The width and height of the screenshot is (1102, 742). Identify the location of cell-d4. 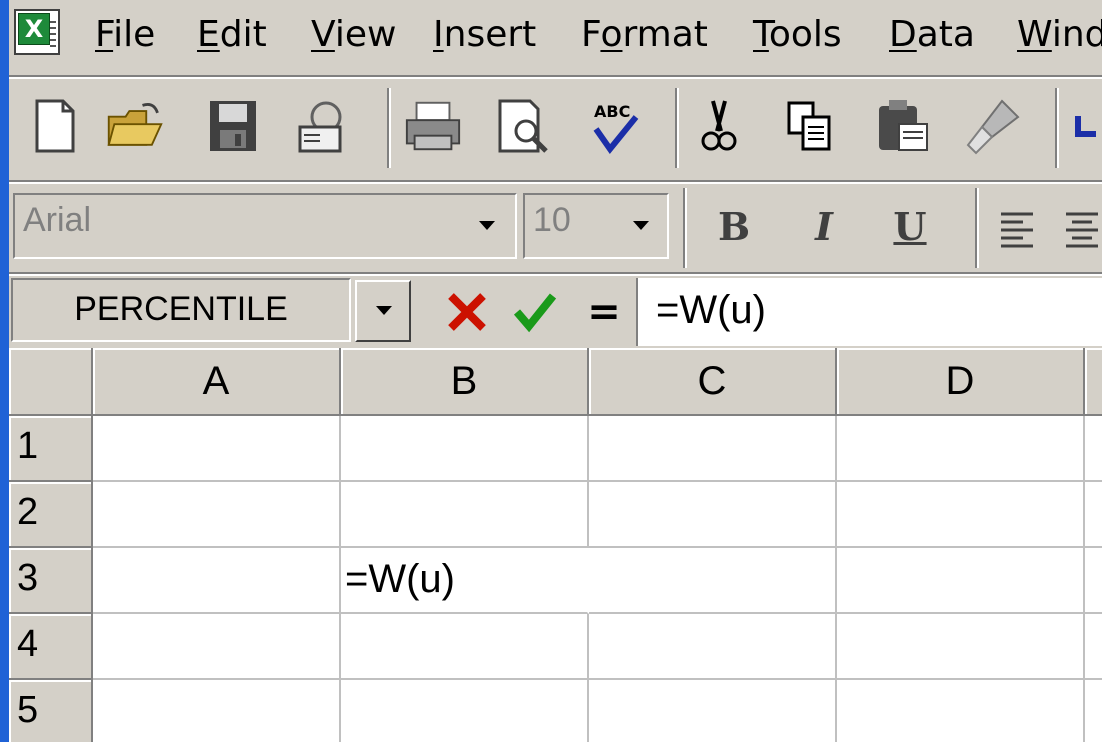
(961, 647).